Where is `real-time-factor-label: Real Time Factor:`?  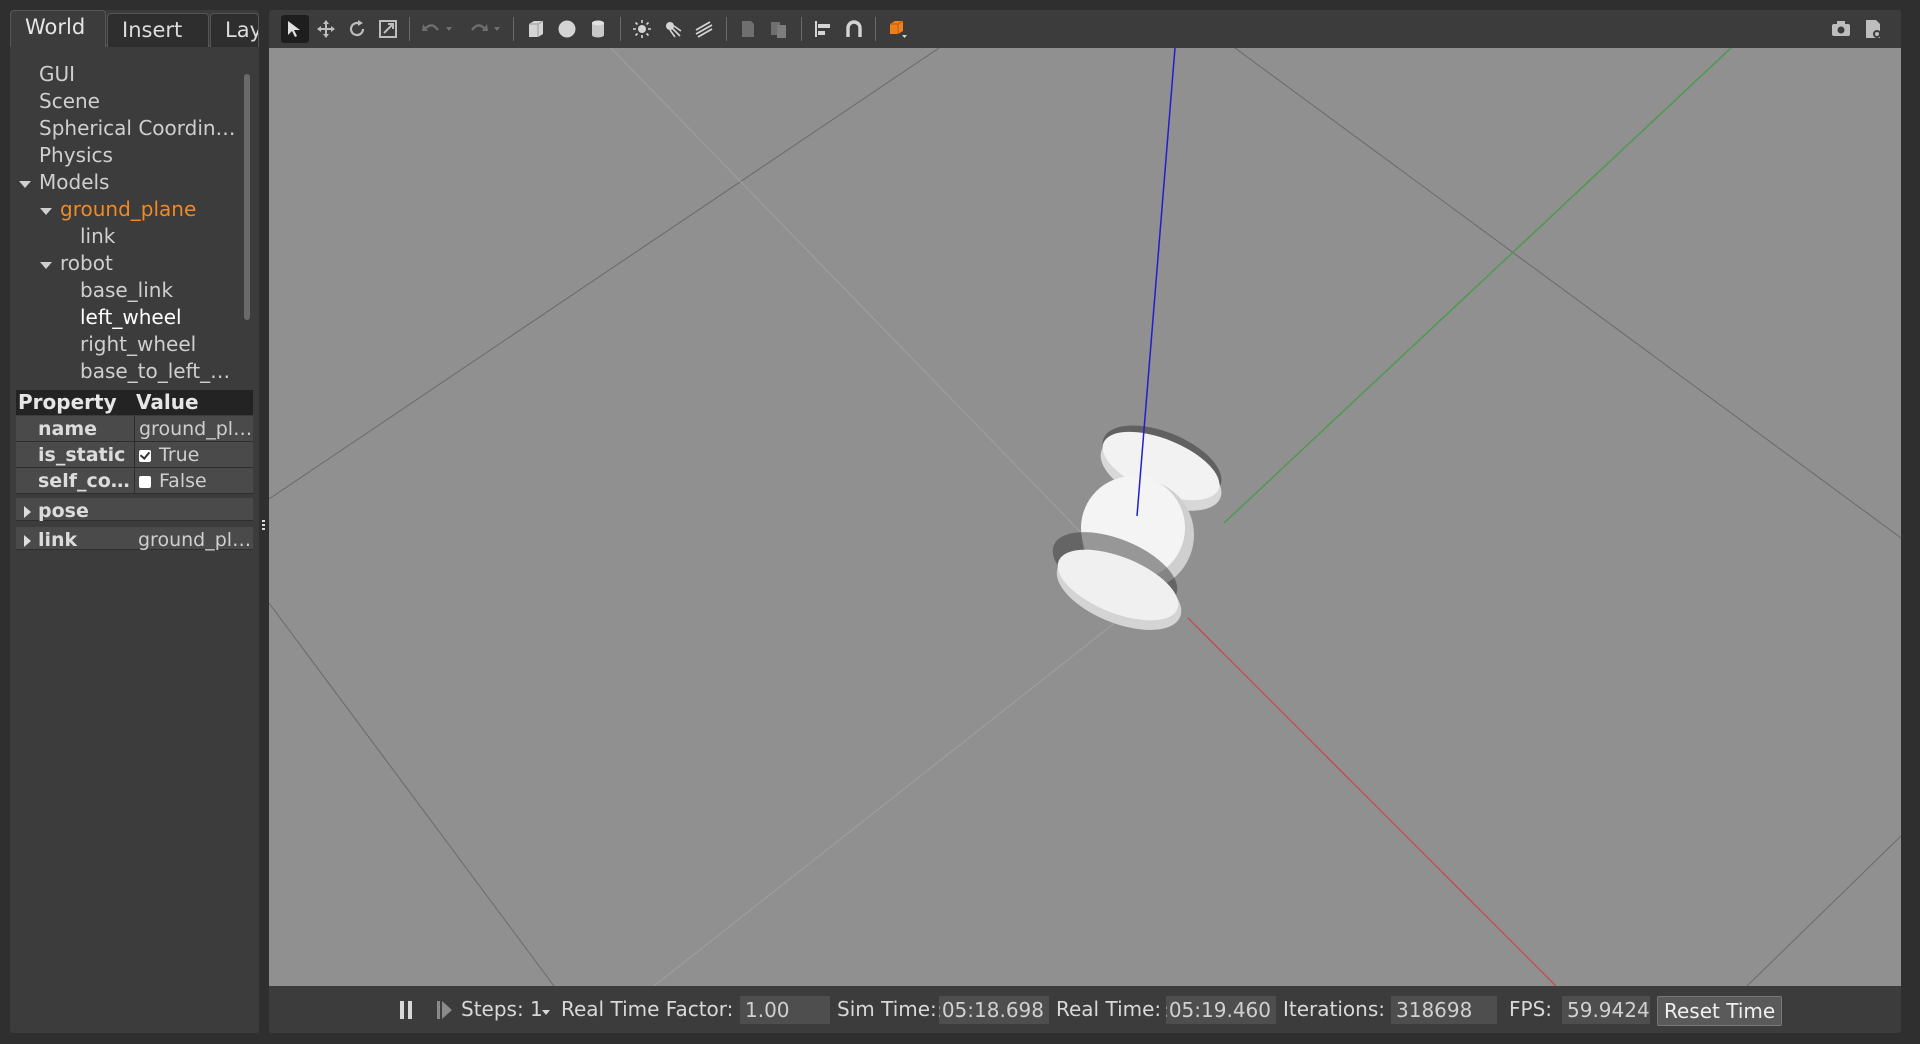
real-time-factor-label: Real Time Factor: is located at coordinates (647, 1009).